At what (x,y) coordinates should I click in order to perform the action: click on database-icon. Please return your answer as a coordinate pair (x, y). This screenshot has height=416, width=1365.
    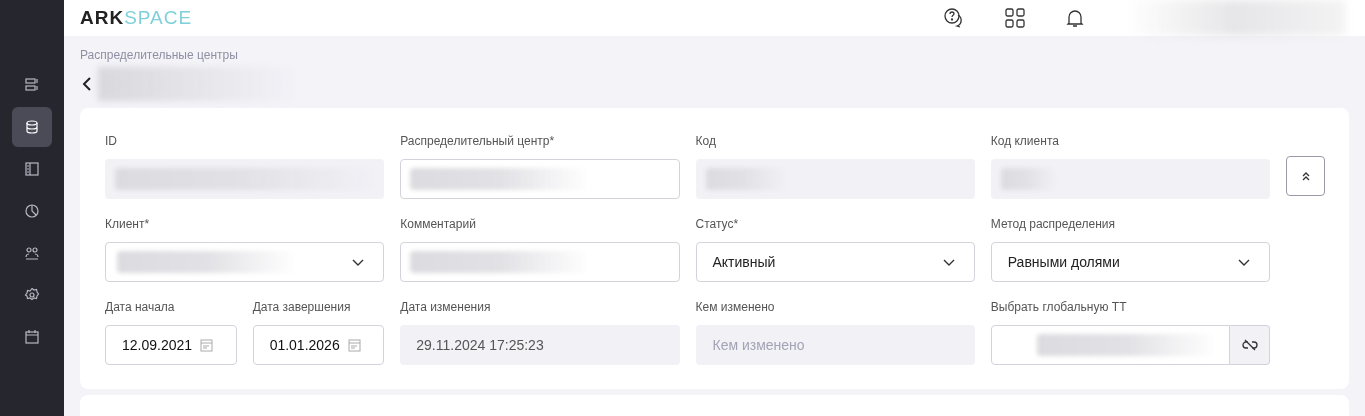
    Looking at the image, I should click on (32, 127).